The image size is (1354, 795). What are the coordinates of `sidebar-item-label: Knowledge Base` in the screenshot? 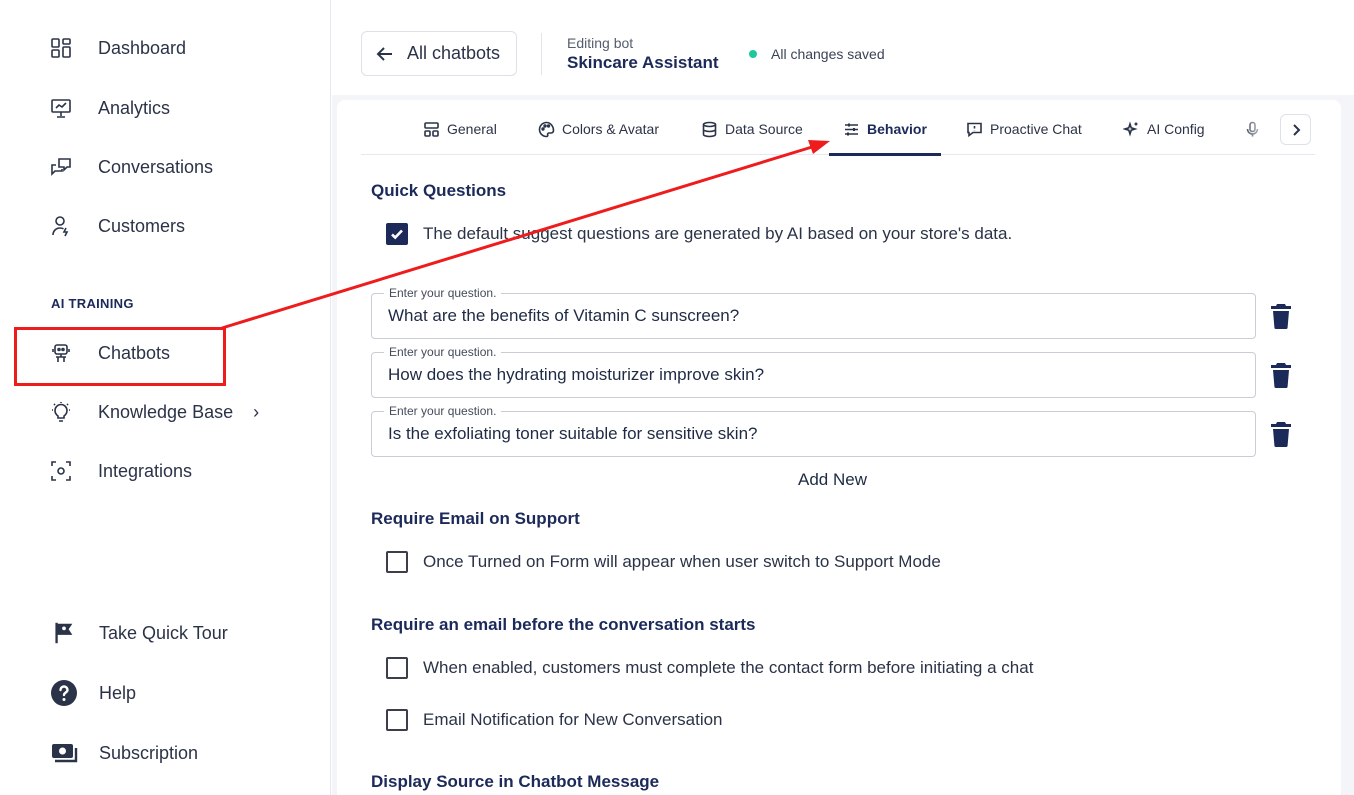 It's located at (166, 411).